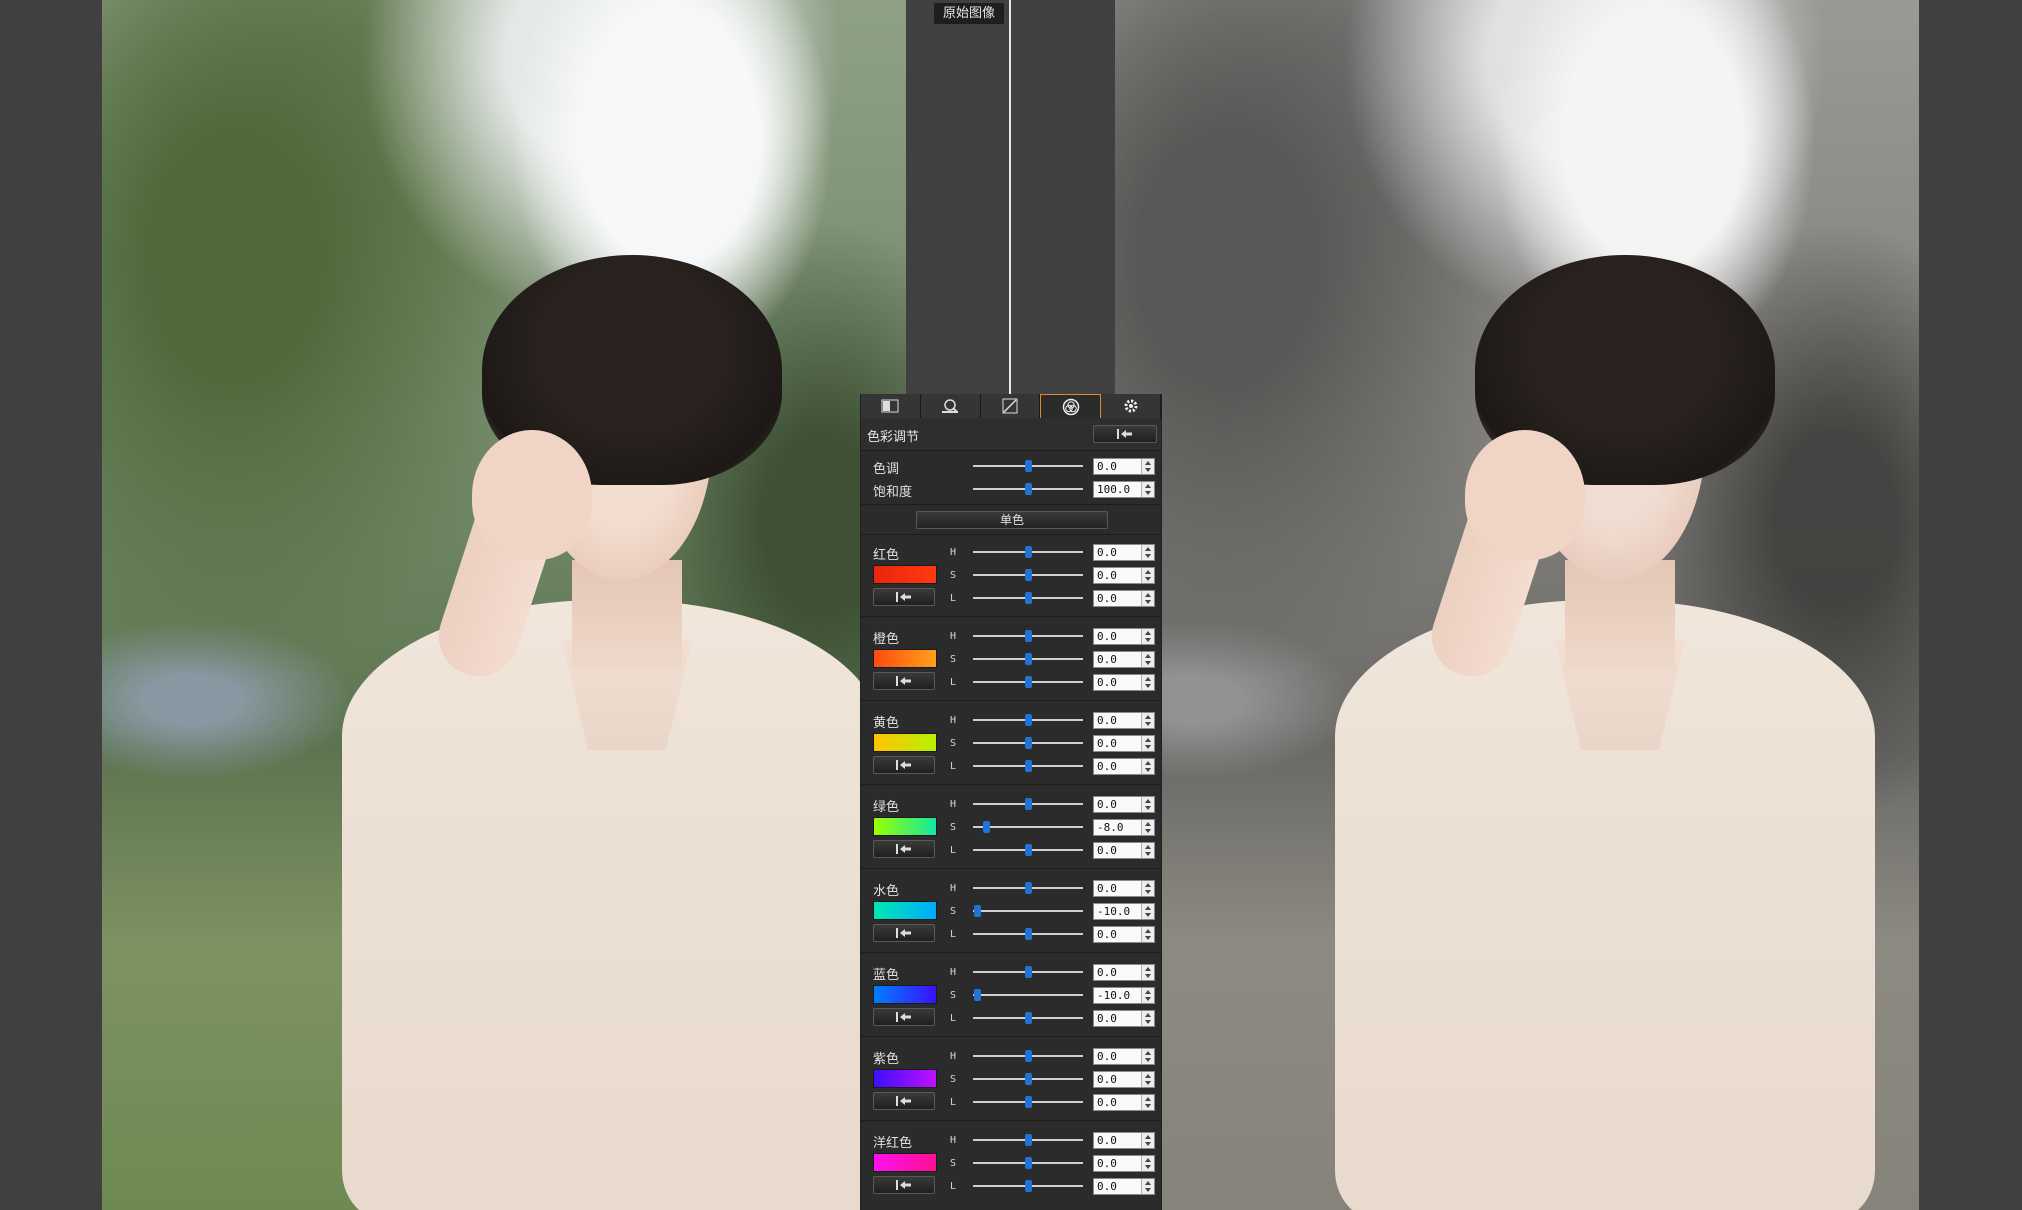 This screenshot has height=1210, width=2022. Describe the element at coordinates (1124, 466) in the screenshot. I see `hue-input: 0.0` at that location.